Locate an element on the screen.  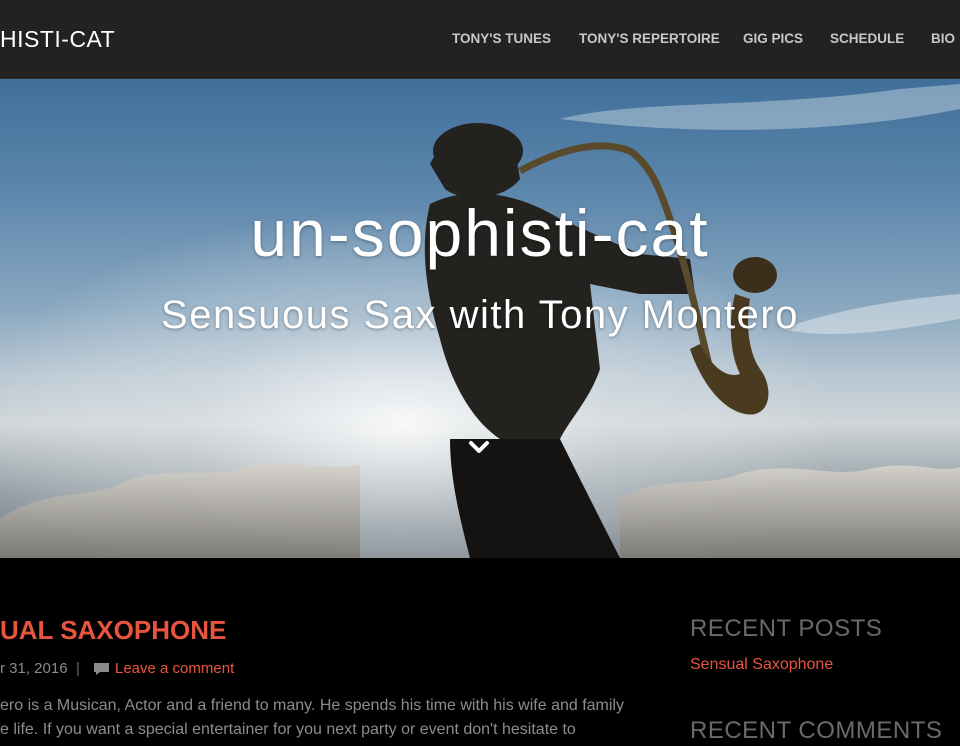
nav-item-tonys-tunes: TONY'S TUNES is located at coordinates (501, 39).